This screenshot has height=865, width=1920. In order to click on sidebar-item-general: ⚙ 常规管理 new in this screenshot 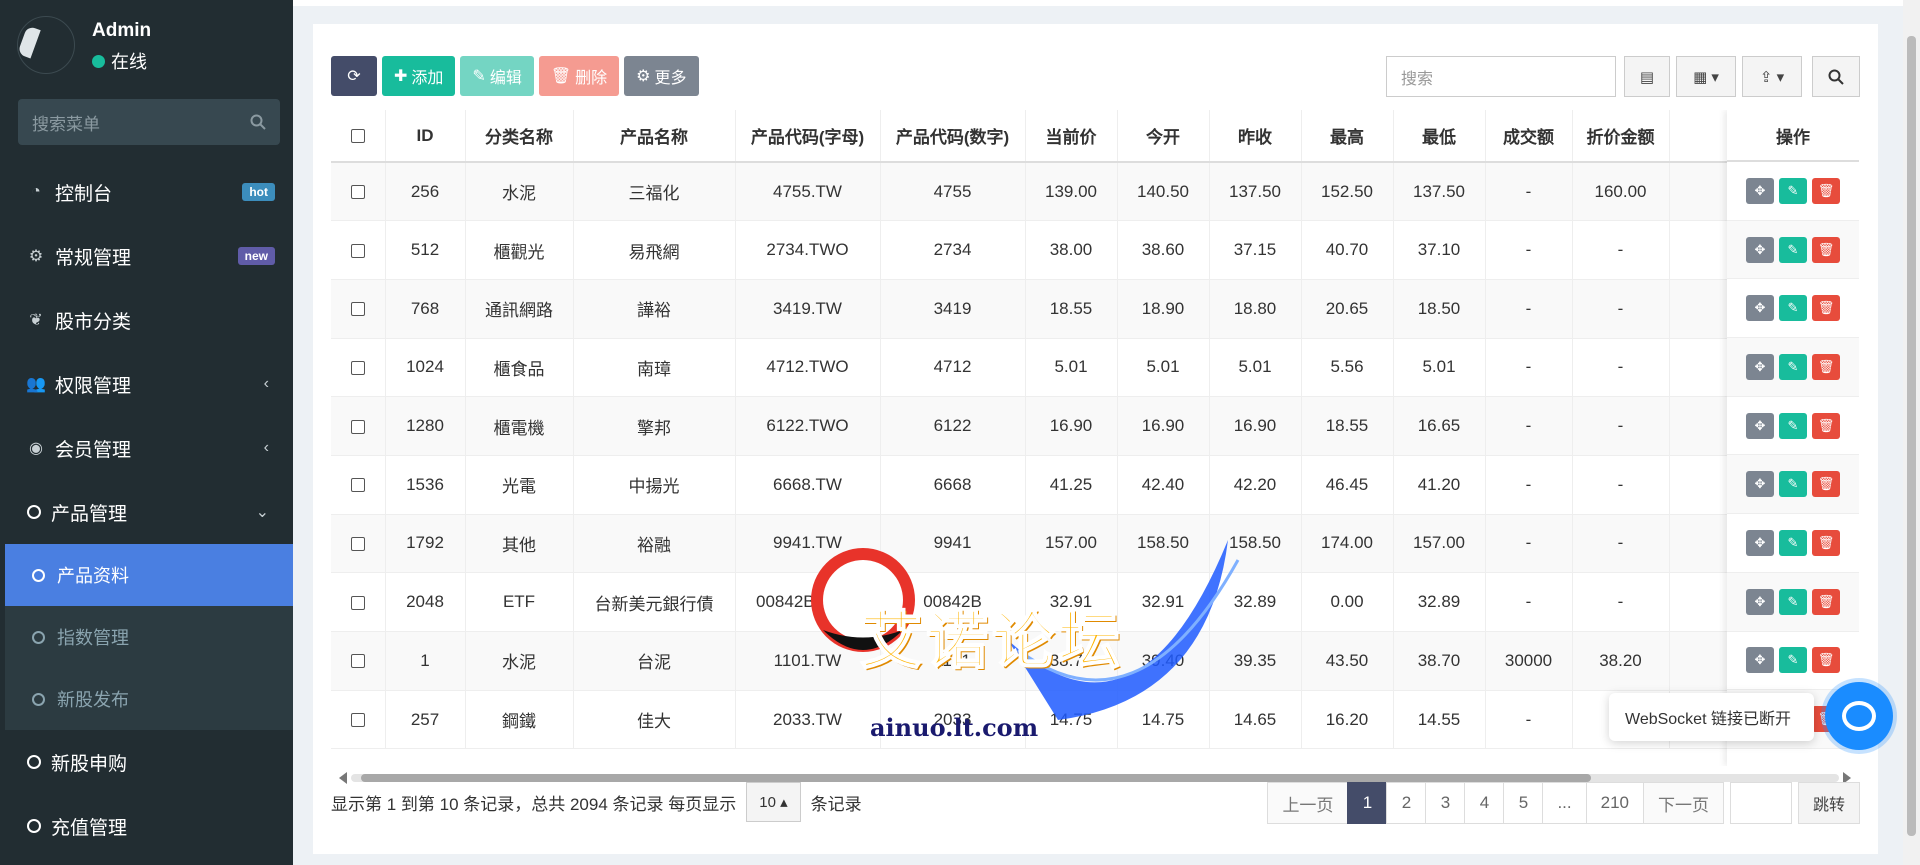, I will do `click(146, 256)`.